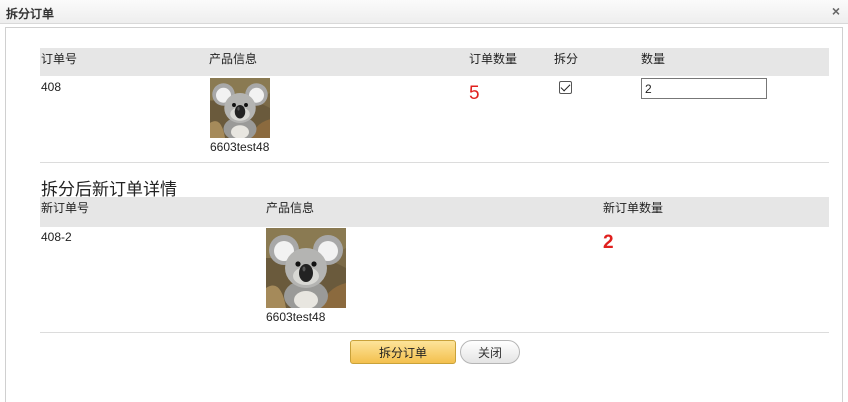 The height and width of the screenshot is (402, 848). Describe the element at coordinates (30, 14) in the screenshot. I see `dialog-title: 拆分订单` at that location.